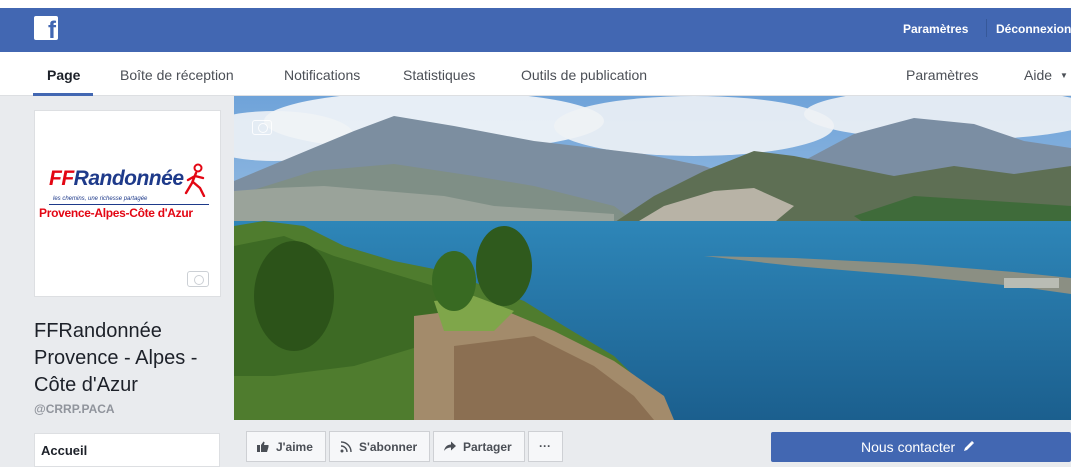  I want to click on facebook-logo: f, so click(46, 28).